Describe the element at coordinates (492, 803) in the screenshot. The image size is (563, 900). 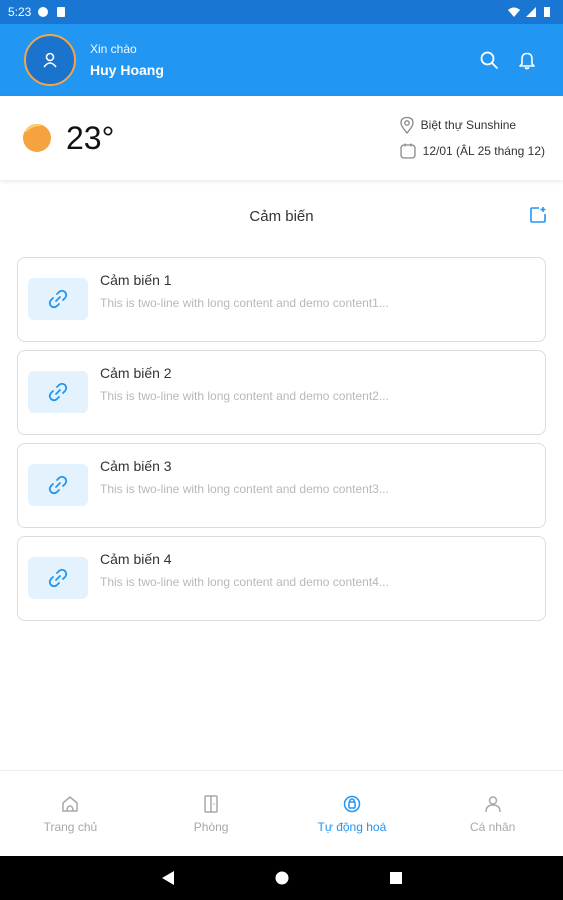
I see `person-icon` at that location.